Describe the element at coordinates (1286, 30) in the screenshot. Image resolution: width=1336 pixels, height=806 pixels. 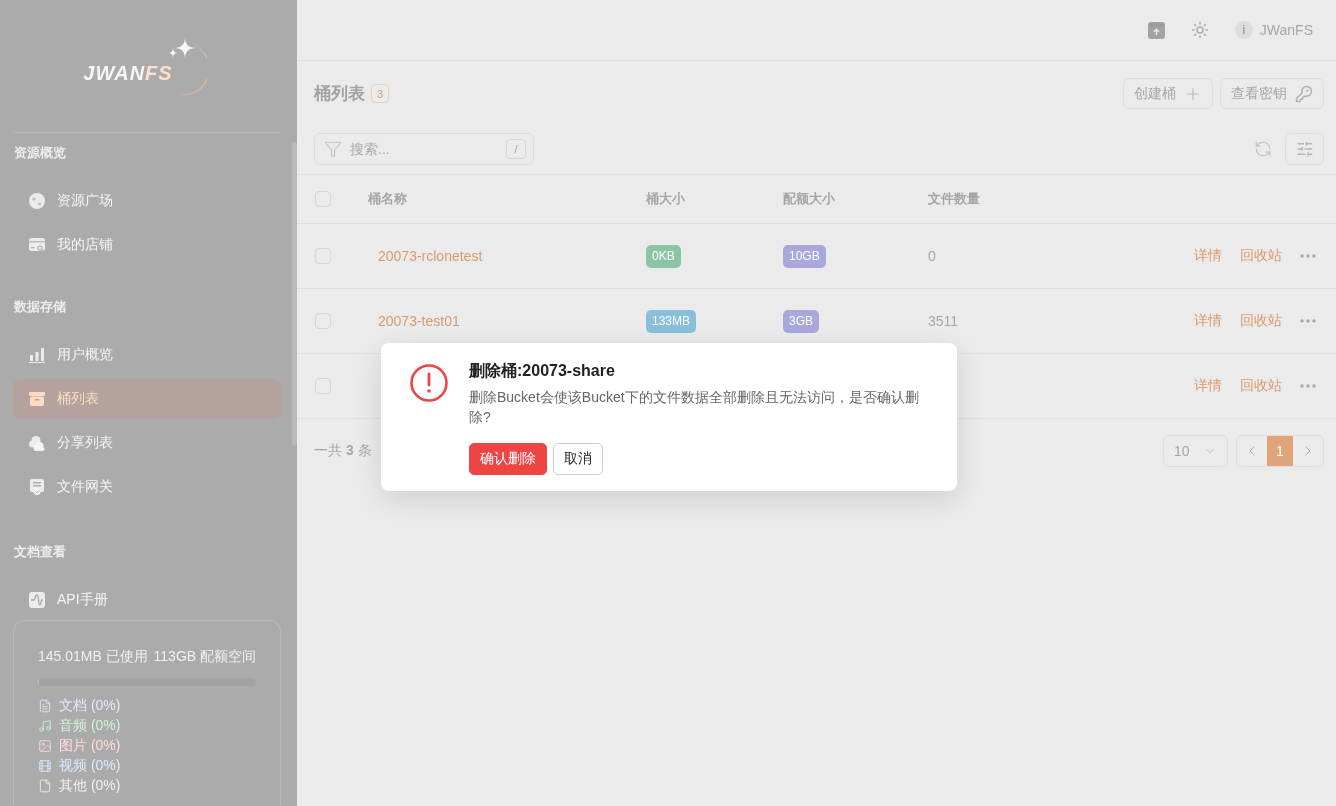
I see `user-name: JWanFS` at that location.